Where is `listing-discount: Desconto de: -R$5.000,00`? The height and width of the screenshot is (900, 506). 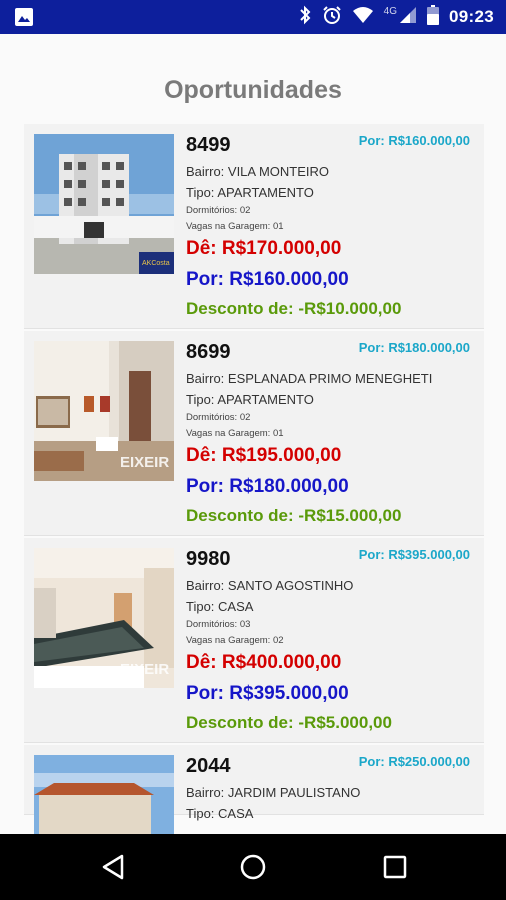
listing-discount: Desconto de: -R$5.000,00 is located at coordinates (289, 722).